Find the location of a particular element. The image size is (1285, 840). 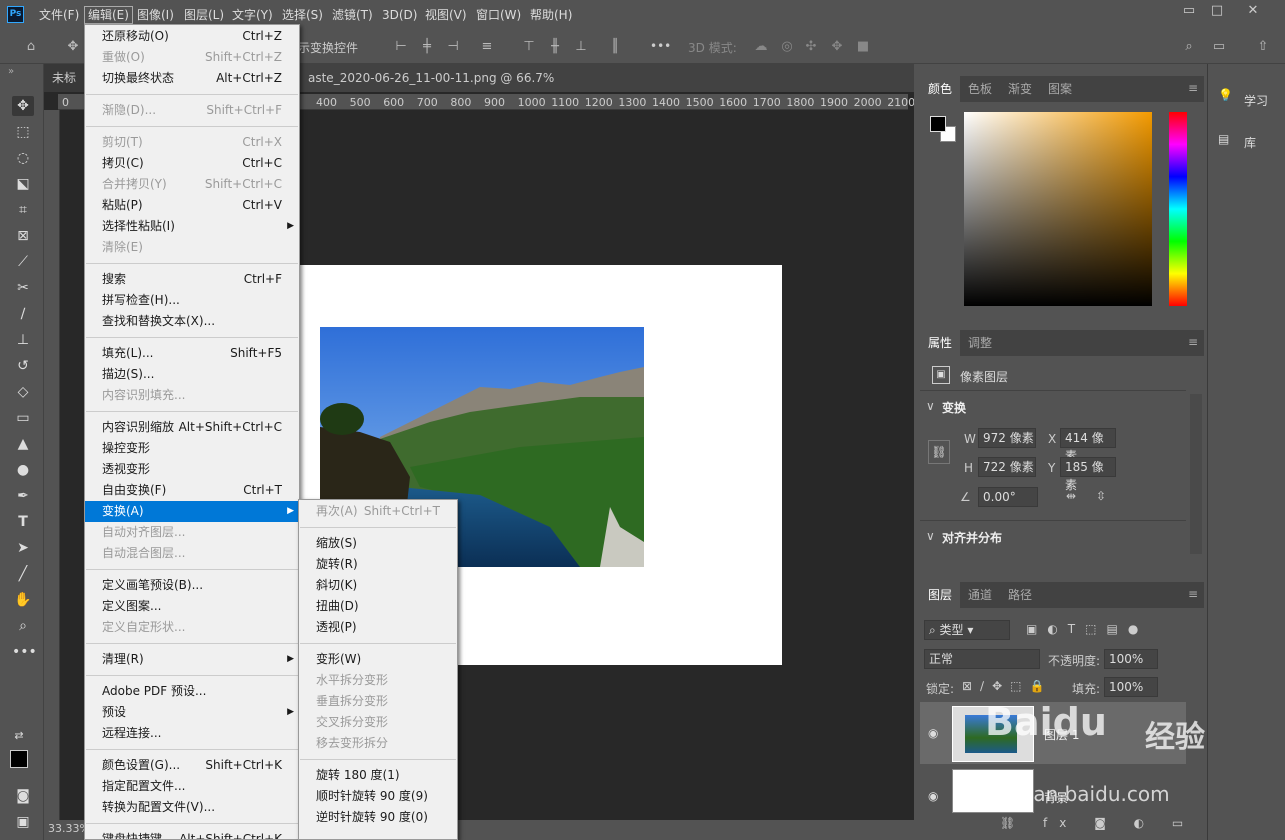

gradient-tool-icon: ▭ is located at coordinates (23, 418).